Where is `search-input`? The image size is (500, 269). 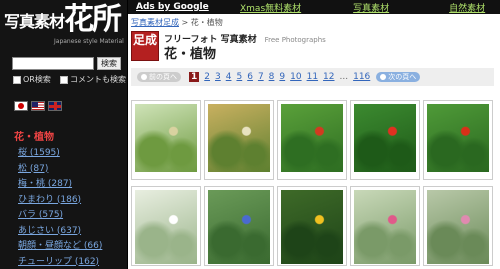 search-input is located at coordinates (53, 63).